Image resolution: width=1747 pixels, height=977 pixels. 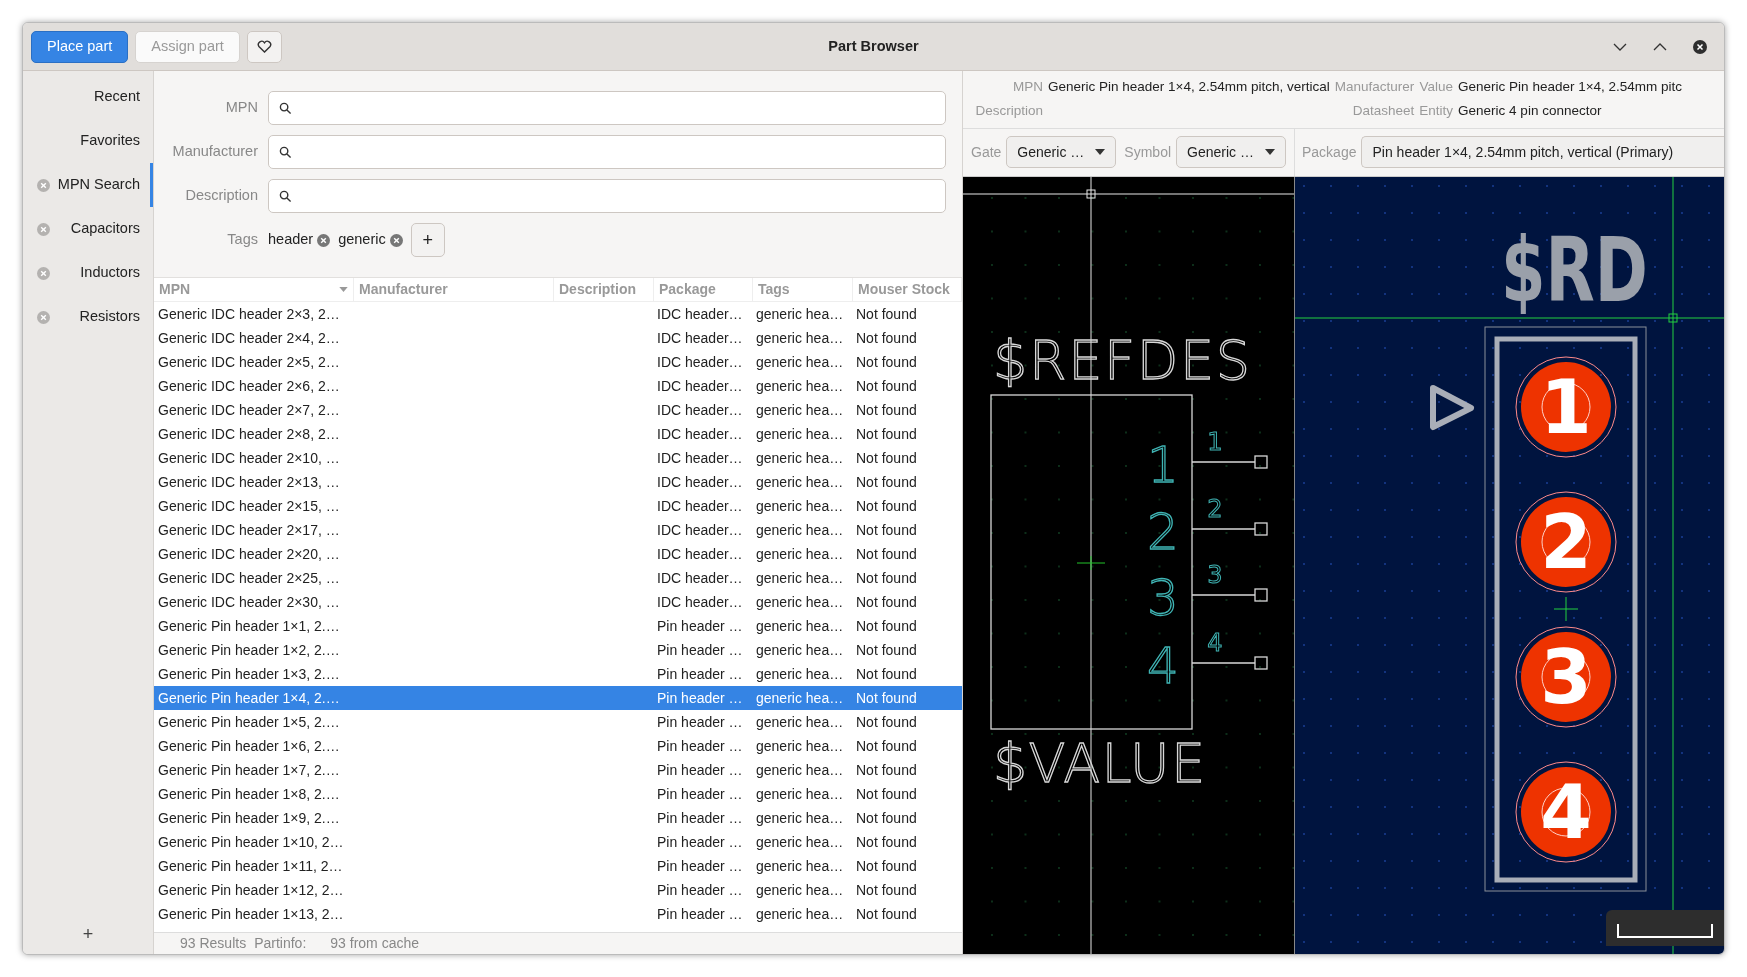 What do you see at coordinates (558, 410) in the screenshot?
I see `table-row: Generic IDC header 2×7, 2… IDC header… generic hea… Not found` at bounding box center [558, 410].